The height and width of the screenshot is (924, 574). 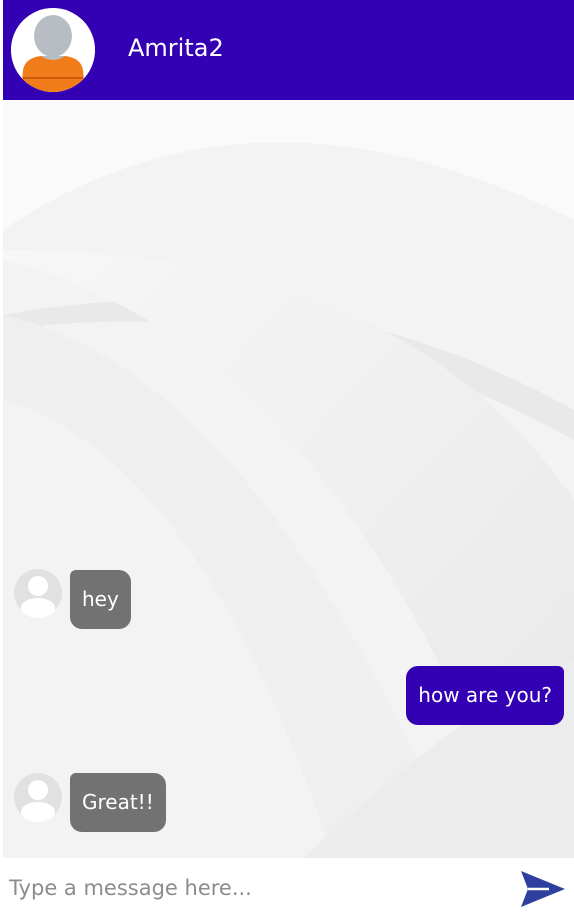 What do you see at coordinates (100, 599) in the screenshot?
I see `message-bubble-incoming: hey` at bounding box center [100, 599].